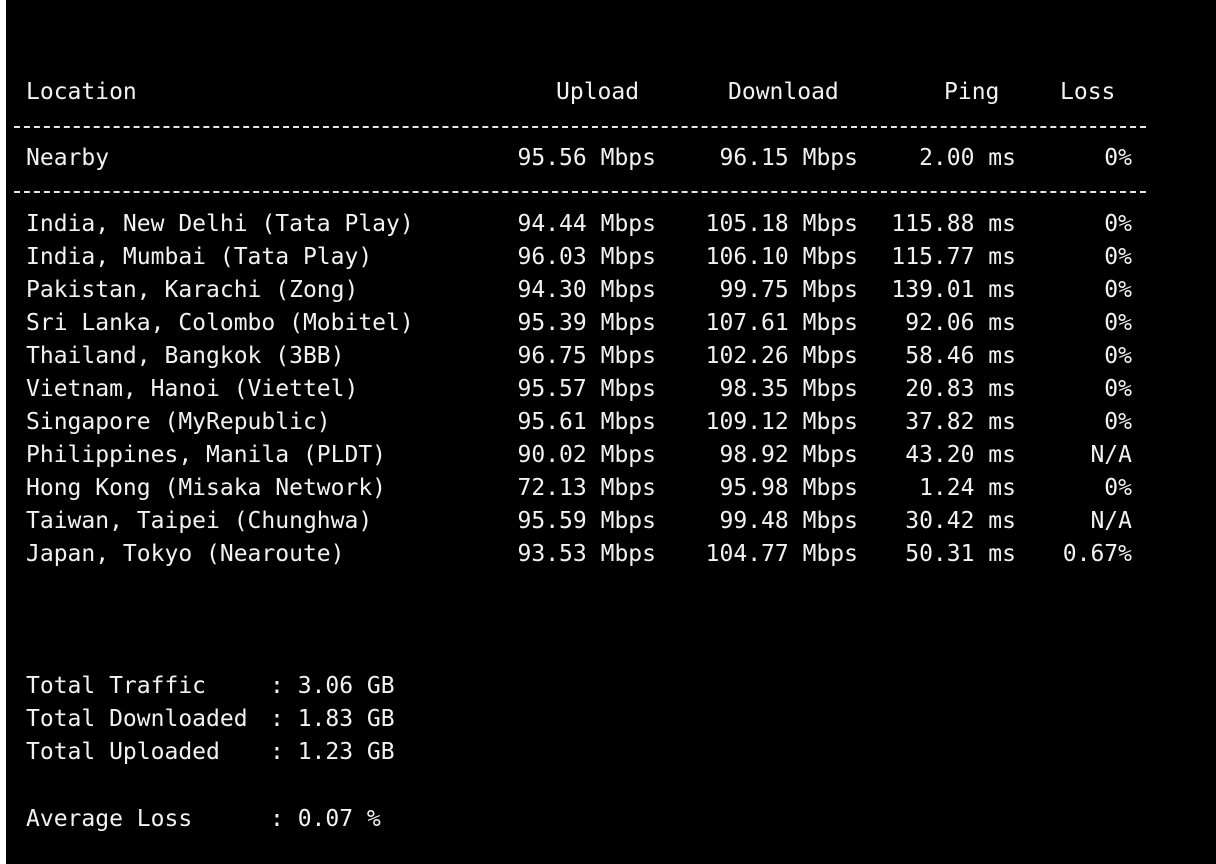 The image size is (1216, 864). I want to click on divider-top, so click(580, 127).